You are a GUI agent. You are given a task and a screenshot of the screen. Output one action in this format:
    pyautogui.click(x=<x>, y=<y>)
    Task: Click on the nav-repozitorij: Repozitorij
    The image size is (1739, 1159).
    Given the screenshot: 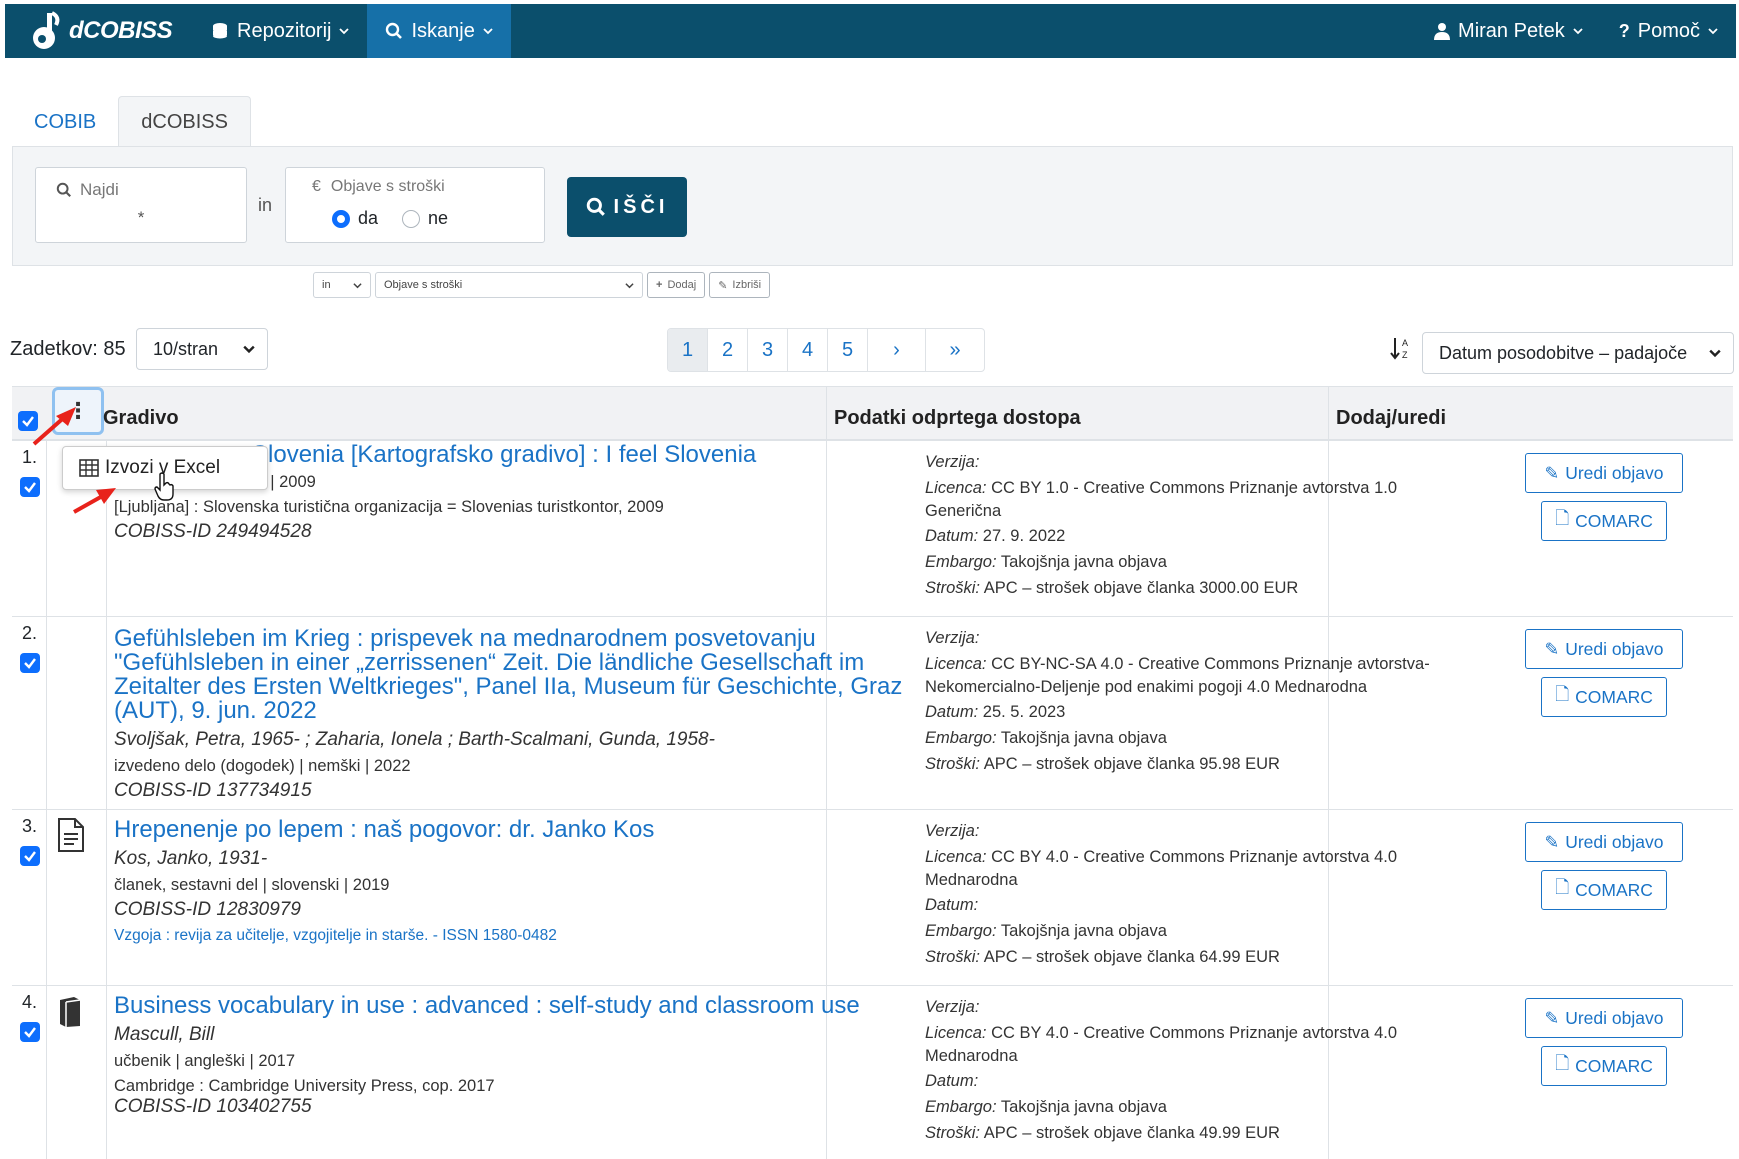 What is the action you would take?
    pyautogui.click(x=280, y=31)
    